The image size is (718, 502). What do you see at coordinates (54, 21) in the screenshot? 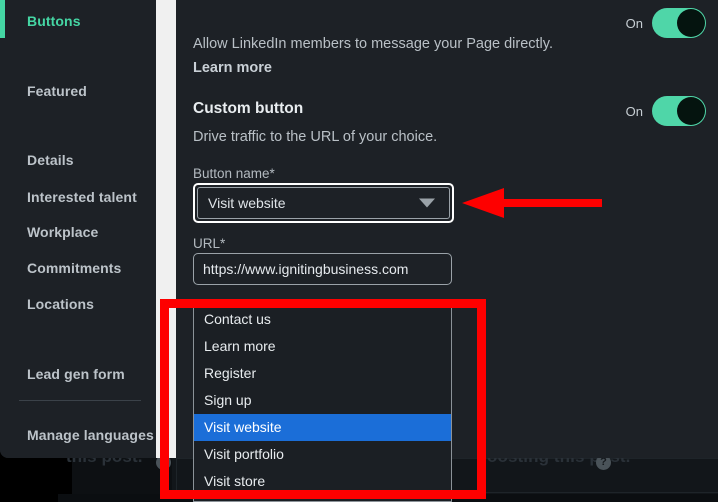
I see `sidebar-item-buttons: Buttons` at bounding box center [54, 21].